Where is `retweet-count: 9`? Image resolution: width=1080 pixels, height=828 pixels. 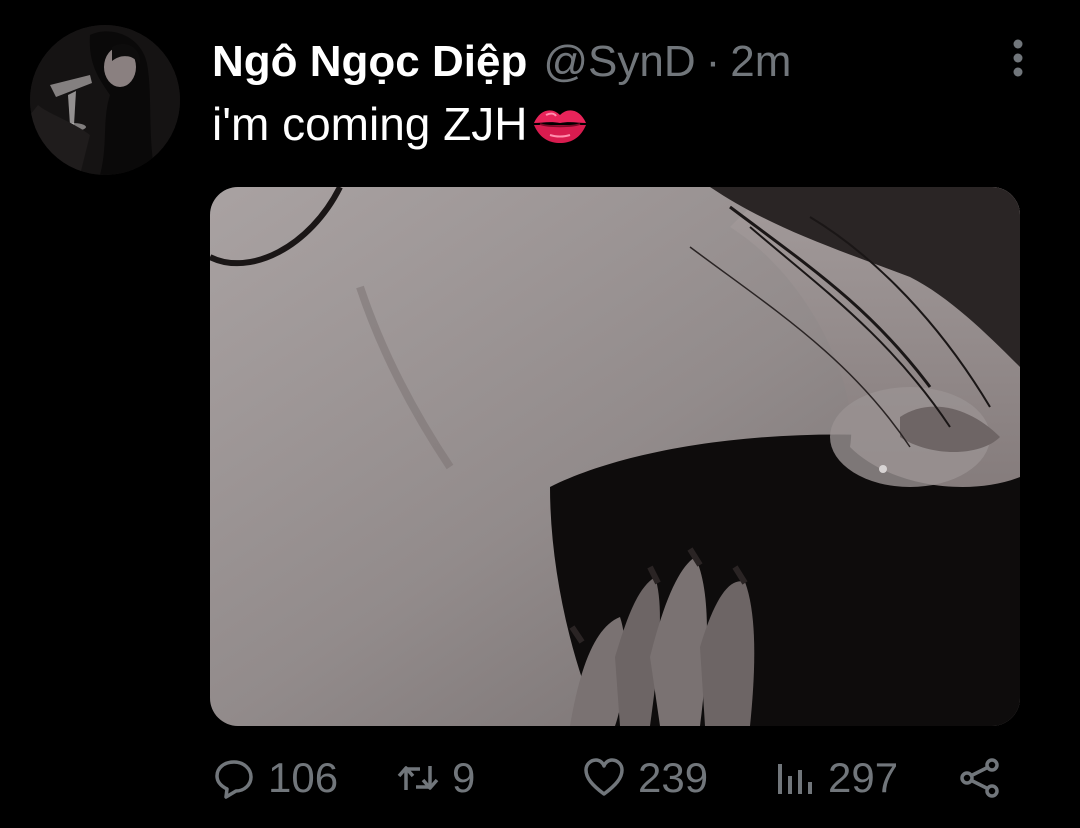
retweet-count: 9 is located at coordinates (464, 777).